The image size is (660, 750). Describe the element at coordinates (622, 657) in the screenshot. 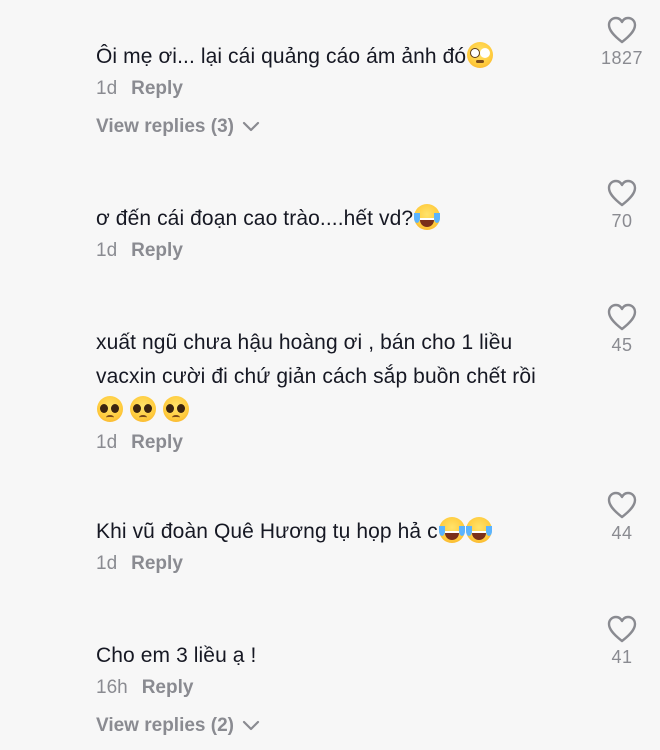

I see `like-count: 41` at that location.